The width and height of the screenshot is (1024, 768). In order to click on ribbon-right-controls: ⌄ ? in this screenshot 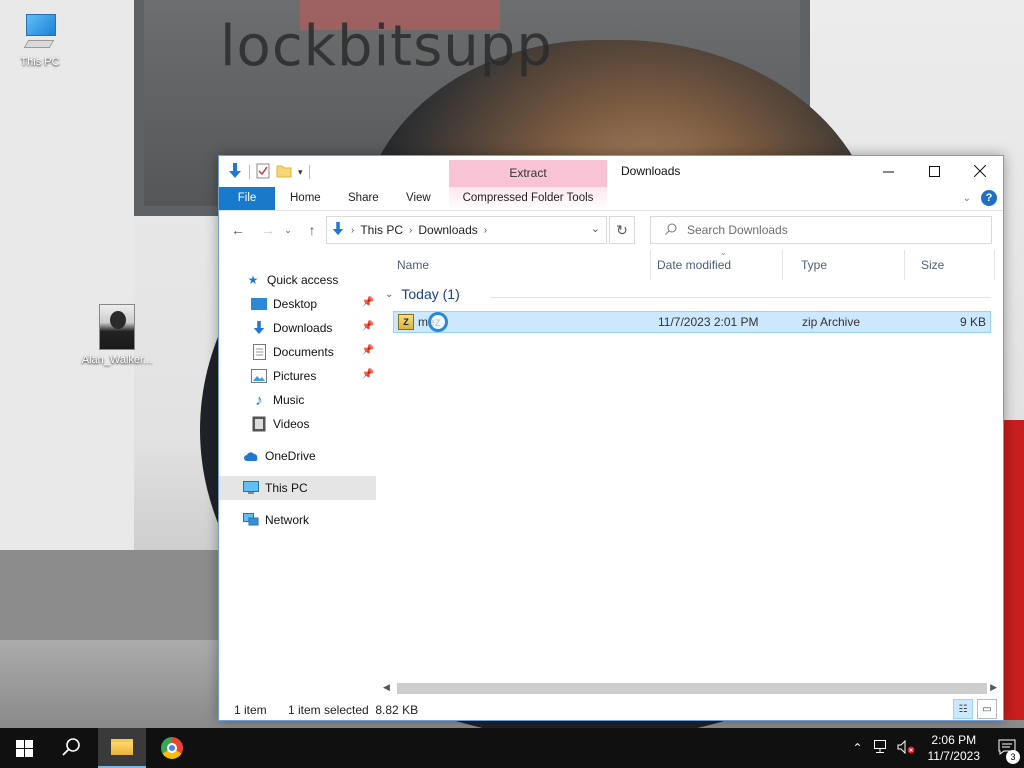, I will do `click(980, 198)`.